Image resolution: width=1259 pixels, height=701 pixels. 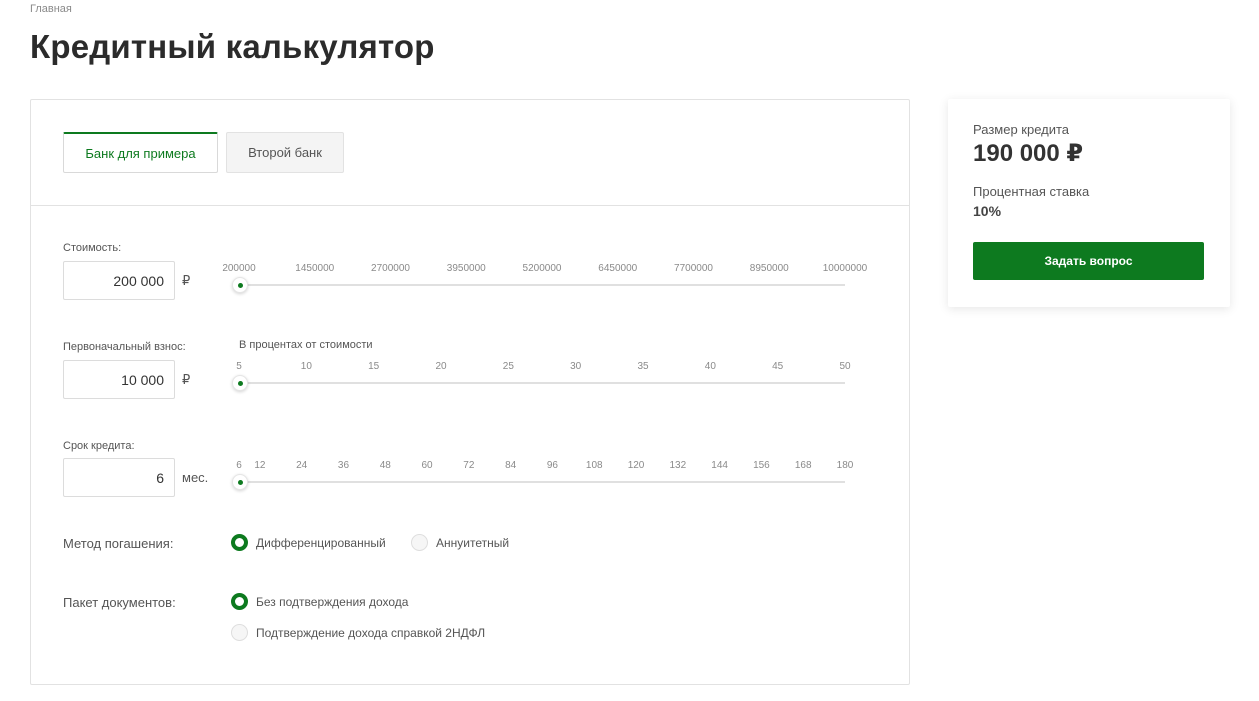 I want to click on cost-tick: 3950000, so click(x=466, y=268).